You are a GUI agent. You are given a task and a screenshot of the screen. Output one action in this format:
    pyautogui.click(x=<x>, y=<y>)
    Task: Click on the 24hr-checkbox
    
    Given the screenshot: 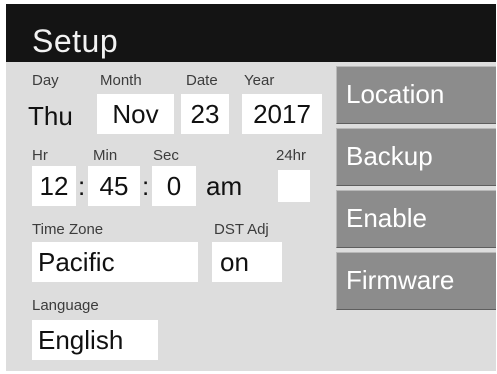 What is the action you would take?
    pyautogui.click(x=294, y=186)
    